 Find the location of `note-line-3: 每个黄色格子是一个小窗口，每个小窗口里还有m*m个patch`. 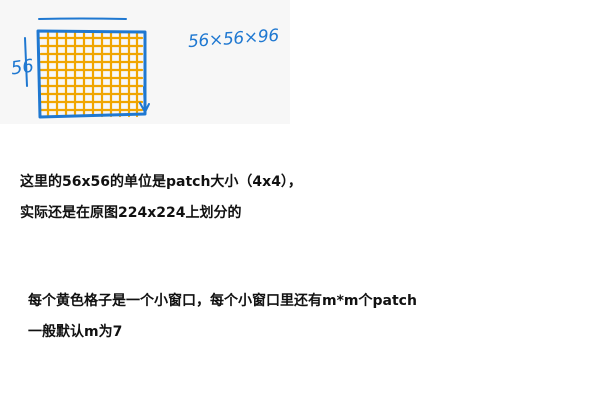

note-line-3: 每个黄色格子是一个小窗口，每个小窗口里还有m*m个patch is located at coordinates (222, 301).